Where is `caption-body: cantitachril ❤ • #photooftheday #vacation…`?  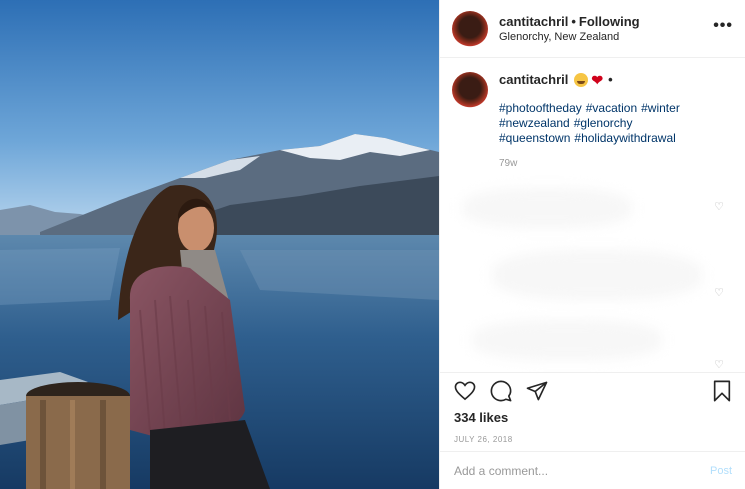 caption-body: cantitachril ❤ • #photooftheday #vacation… is located at coordinates (609, 120).